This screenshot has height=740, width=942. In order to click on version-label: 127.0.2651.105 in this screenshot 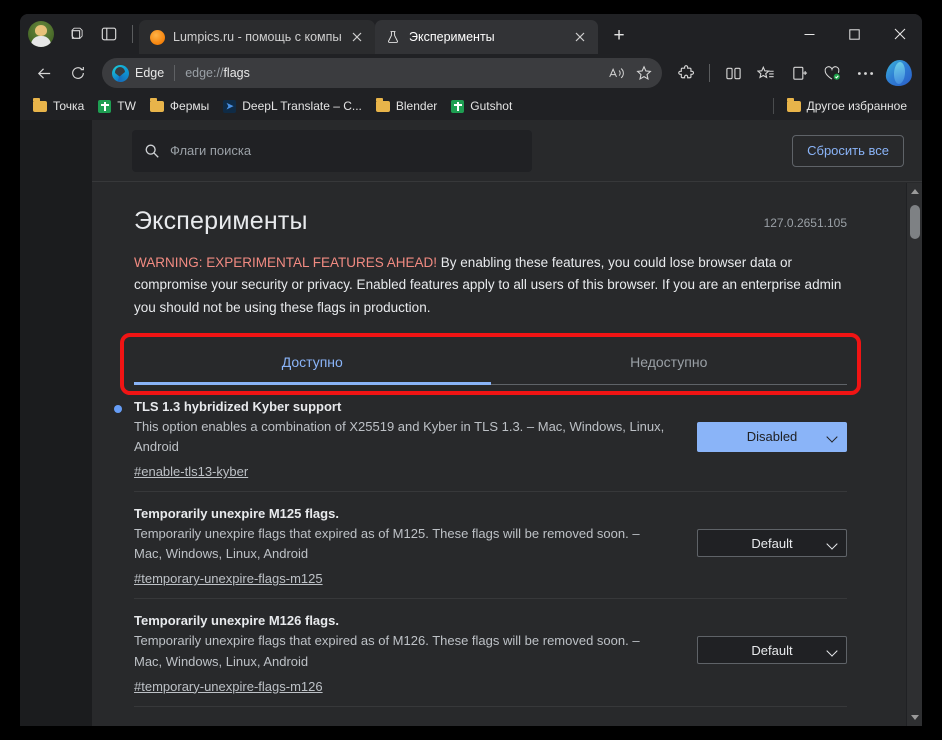, I will do `click(805, 223)`.